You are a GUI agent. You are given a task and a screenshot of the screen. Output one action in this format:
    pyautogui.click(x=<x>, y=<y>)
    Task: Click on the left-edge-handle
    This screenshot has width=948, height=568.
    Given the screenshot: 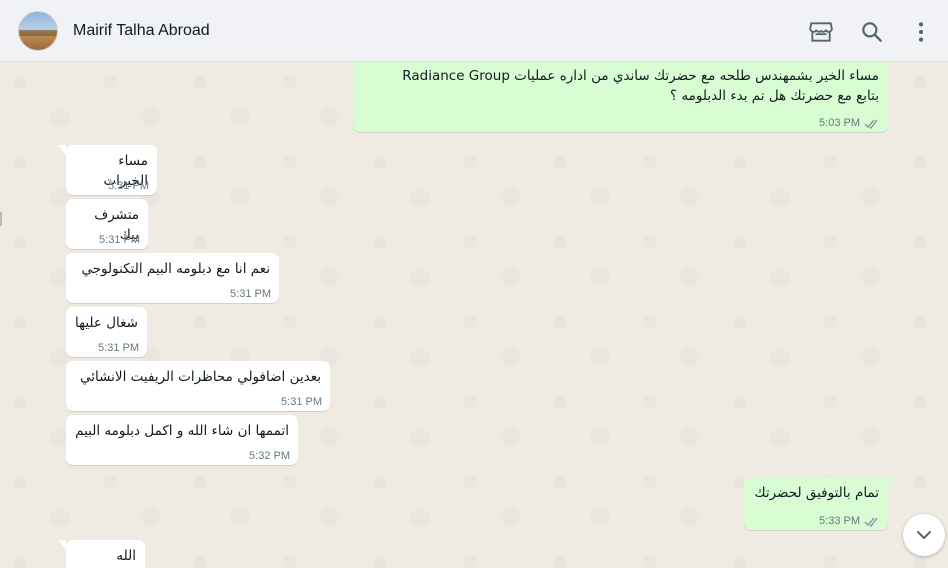 What is the action you would take?
    pyautogui.click(x=1, y=219)
    